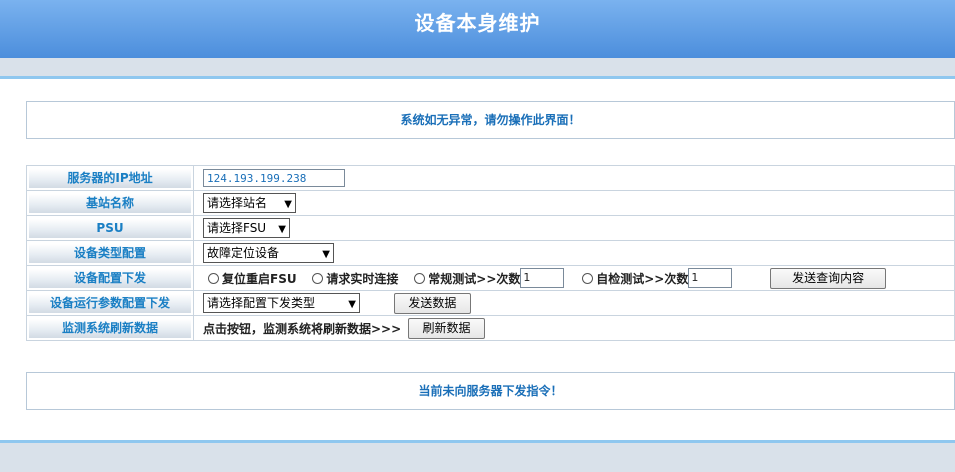 The width and height of the screenshot is (955, 472). What do you see at coordinates (477, 457) in the screenshot?
I see `footer-band` at bounding box center [477, 457].